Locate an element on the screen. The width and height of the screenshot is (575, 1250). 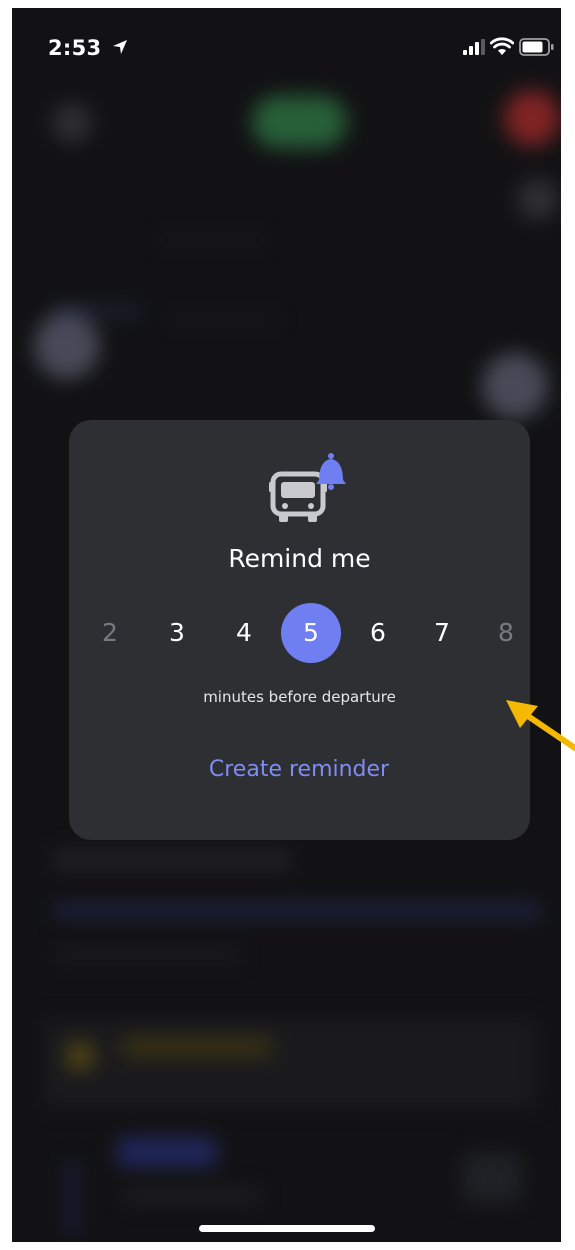
minute-option-6: 6 is located at coordinates (378, 633).